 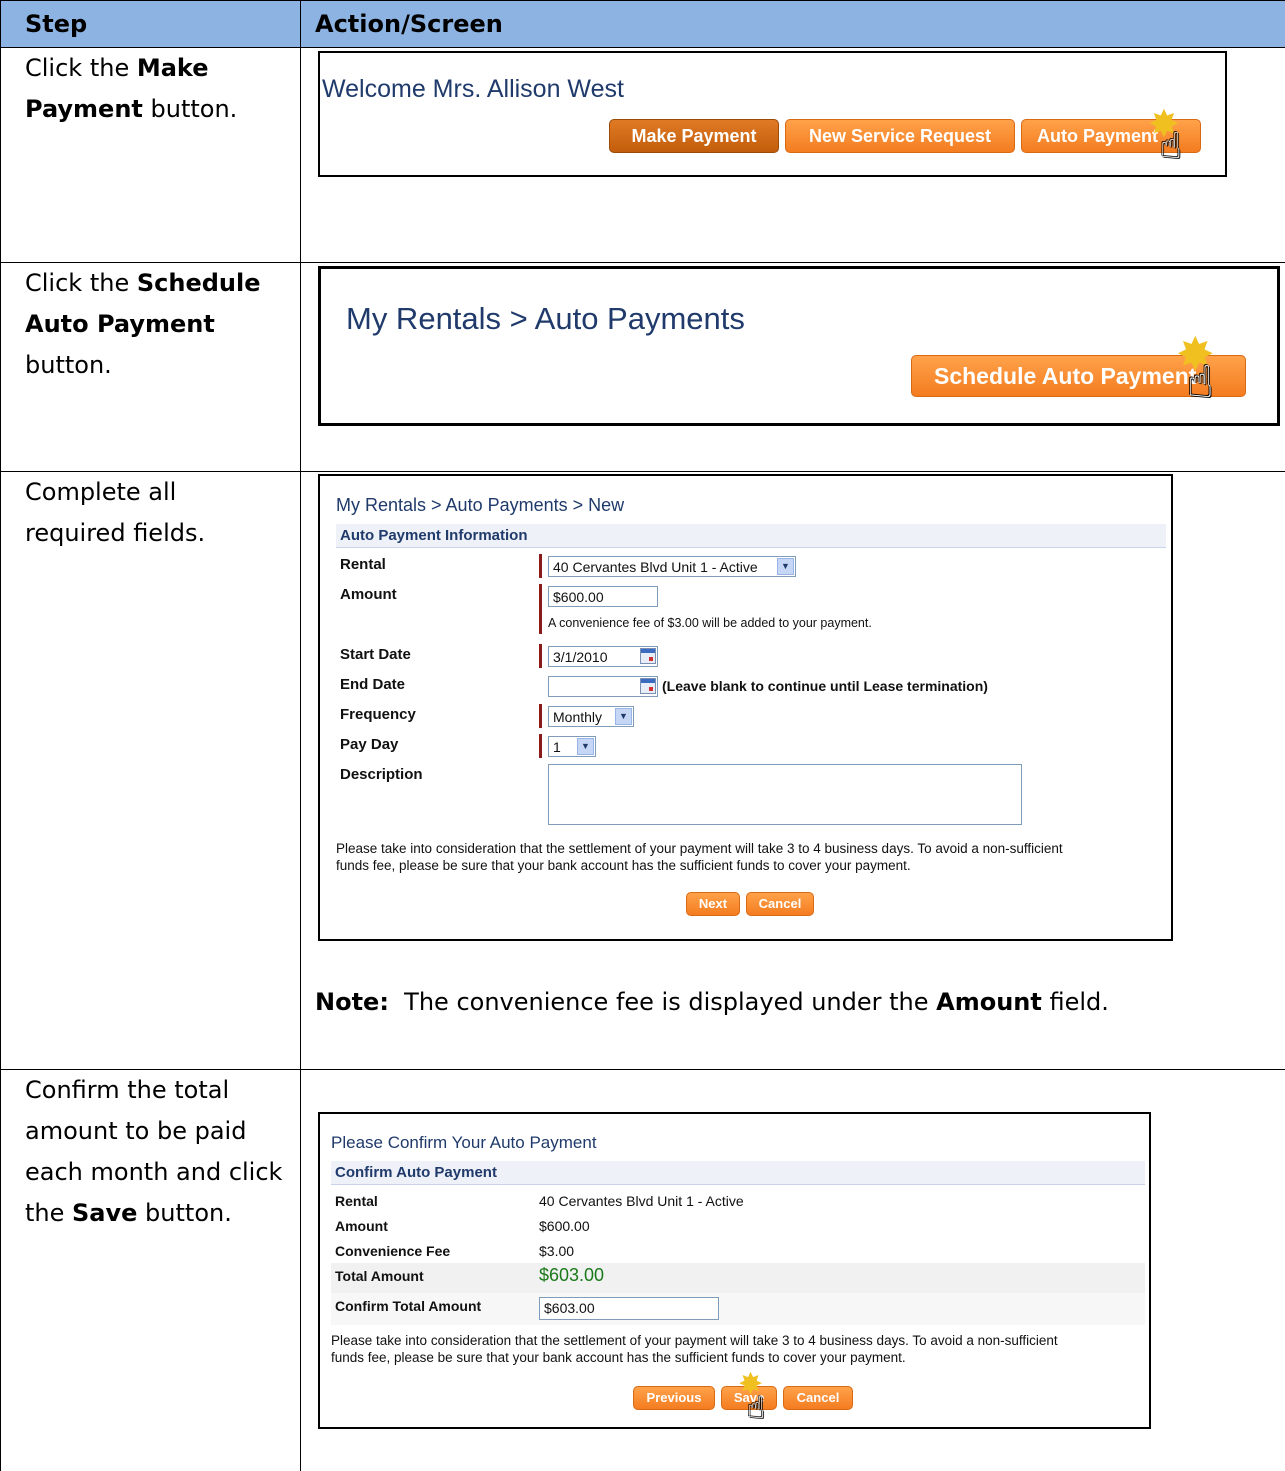 What do you see at coordinates (381, 774) in the screenshot?
I see `description-label: Description` at bounding box center [381, 774].